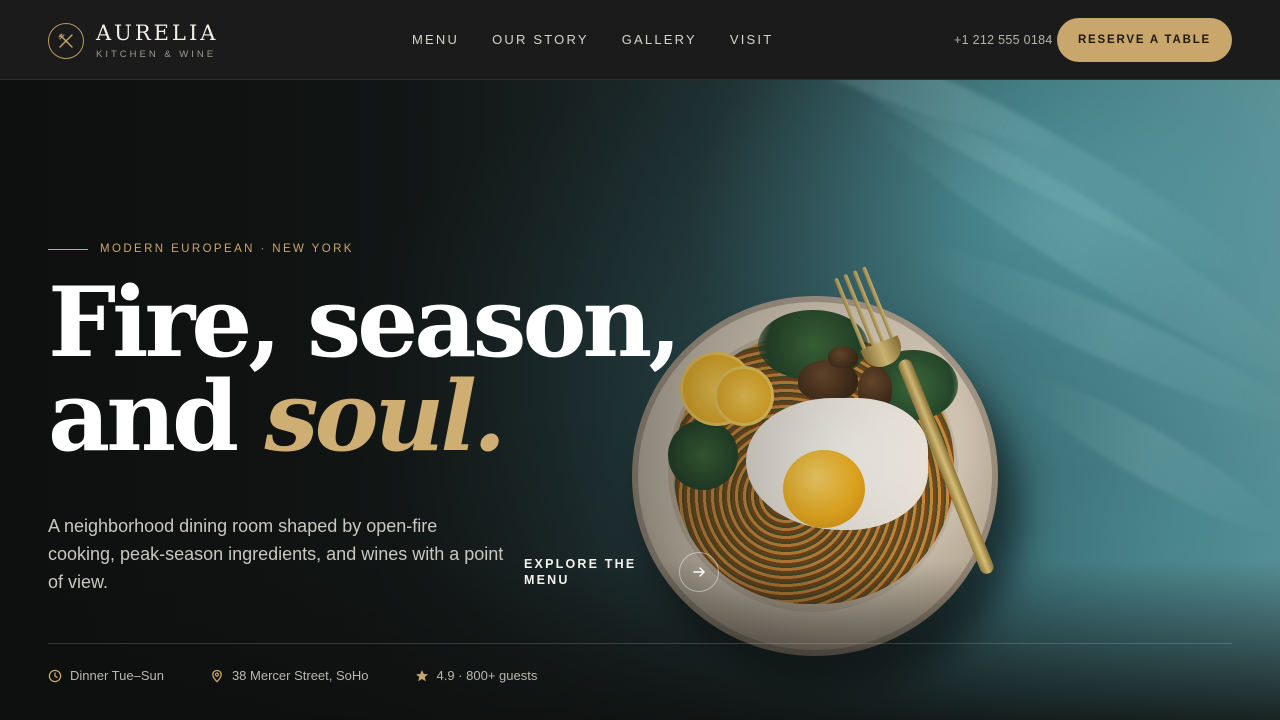  I want to click on hero-headline: Fire, season, and soul., so click(365, 370).